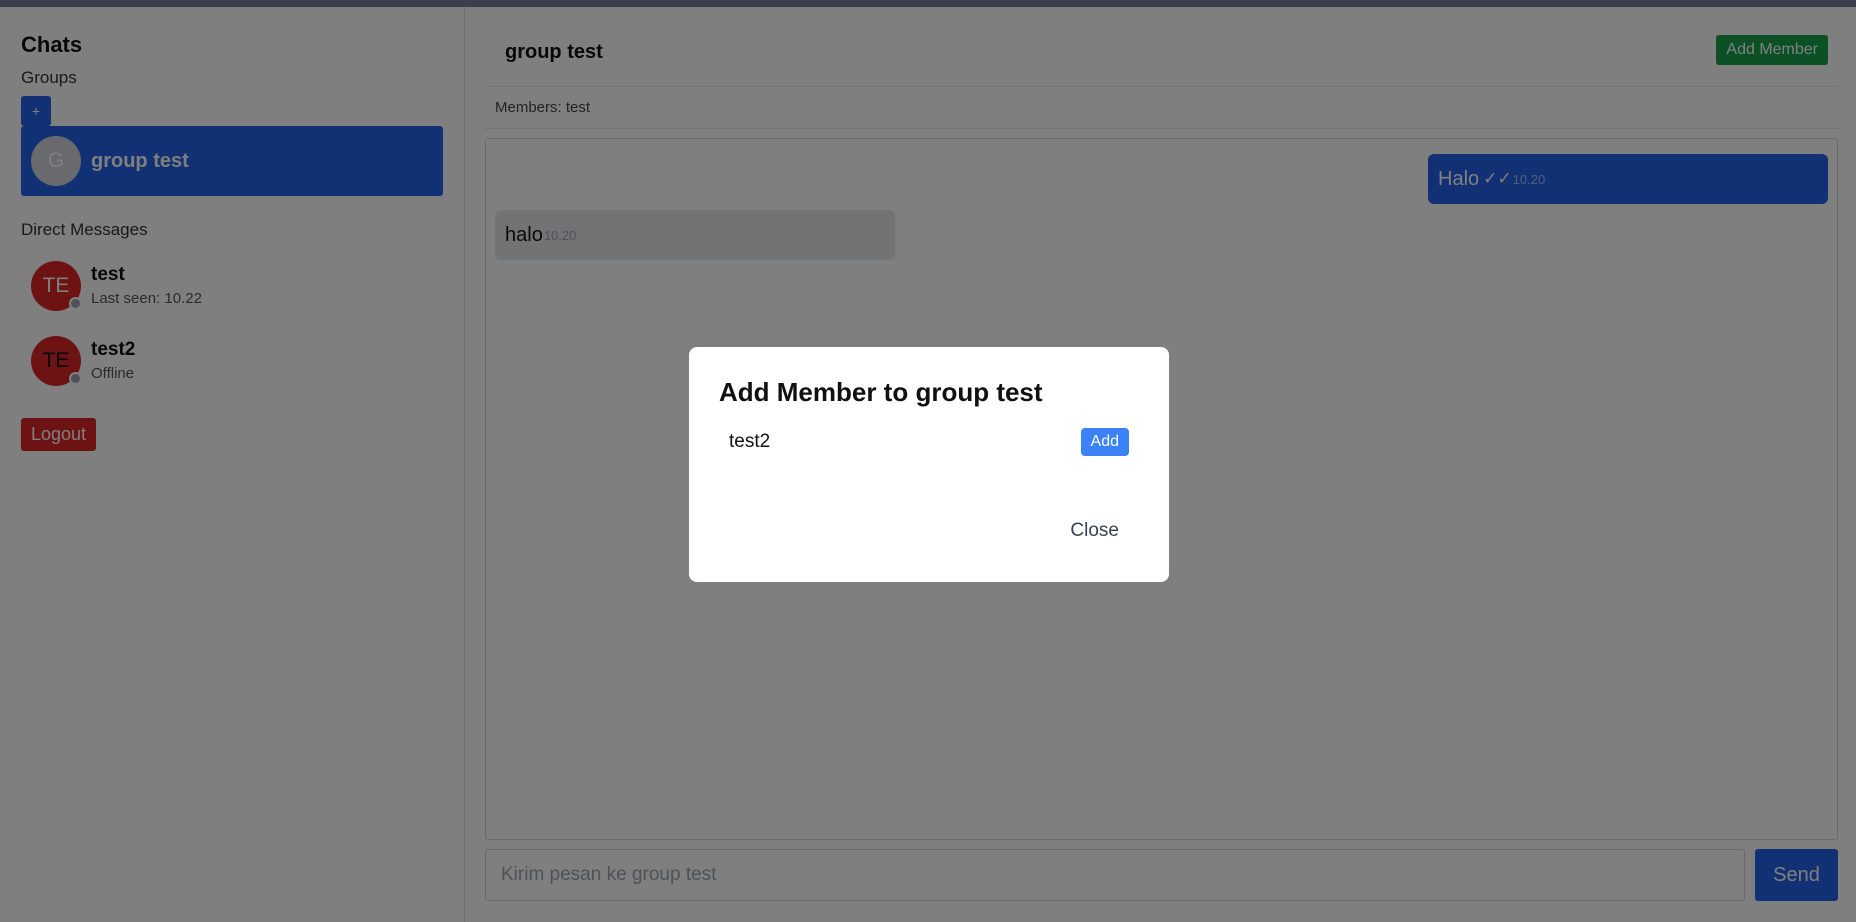 This screenshot has height=922, width=1856. I want to click on candidate-name: test2, so click(750, 441).